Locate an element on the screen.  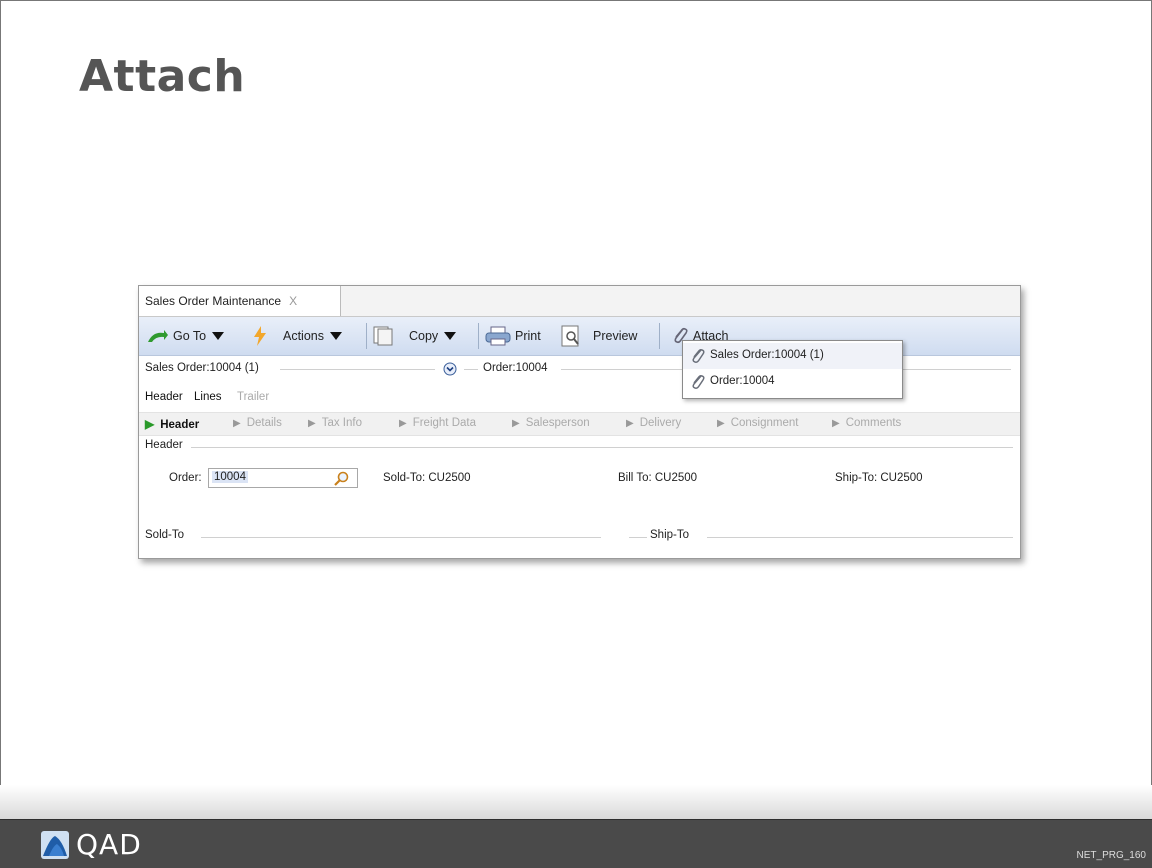
goto-arrow-icon is located at coordinates (158, 336).